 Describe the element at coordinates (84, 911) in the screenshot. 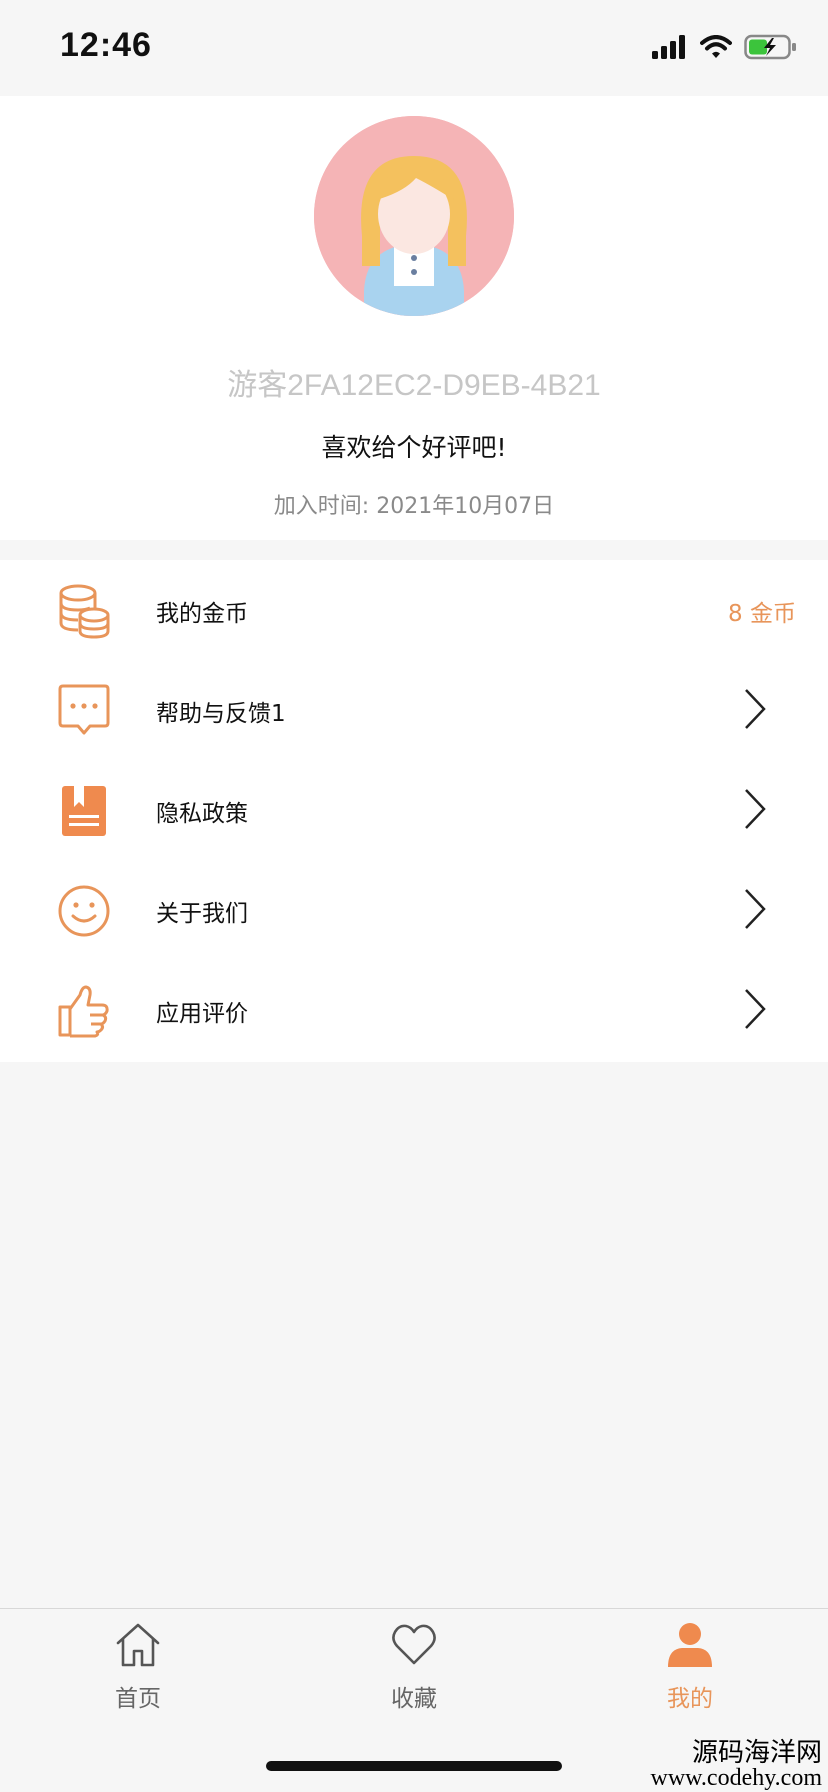

I see `smile-icon` at that location.